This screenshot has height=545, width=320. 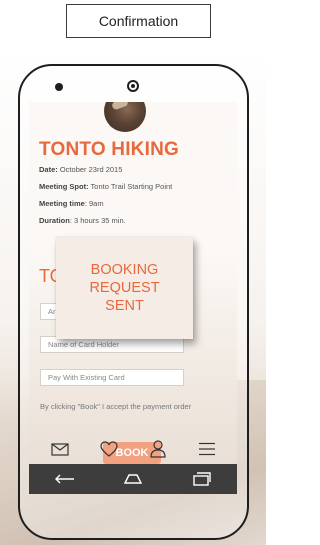 What do you see at coordinates (94, 203) in the screenshot?
I see `detail-meeting-time-value: : 9am` at bounding box center [94, 203].